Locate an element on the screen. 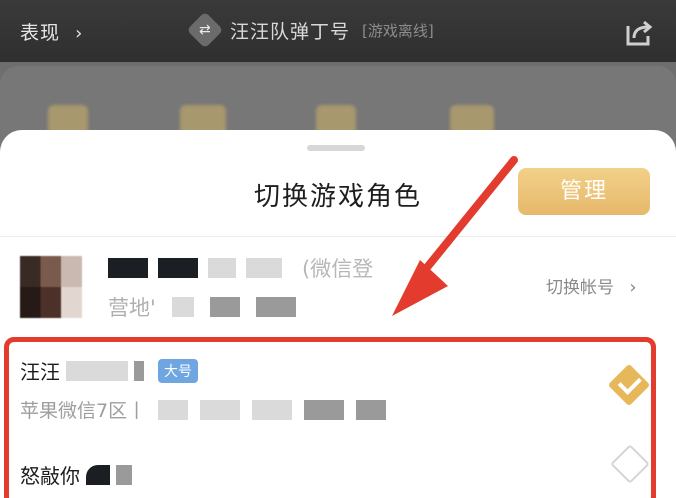 Image resolution: width=676 pixels, height=498 pixels. character-server: 苹果微信7区丨 is located at coordinates (203, 409).